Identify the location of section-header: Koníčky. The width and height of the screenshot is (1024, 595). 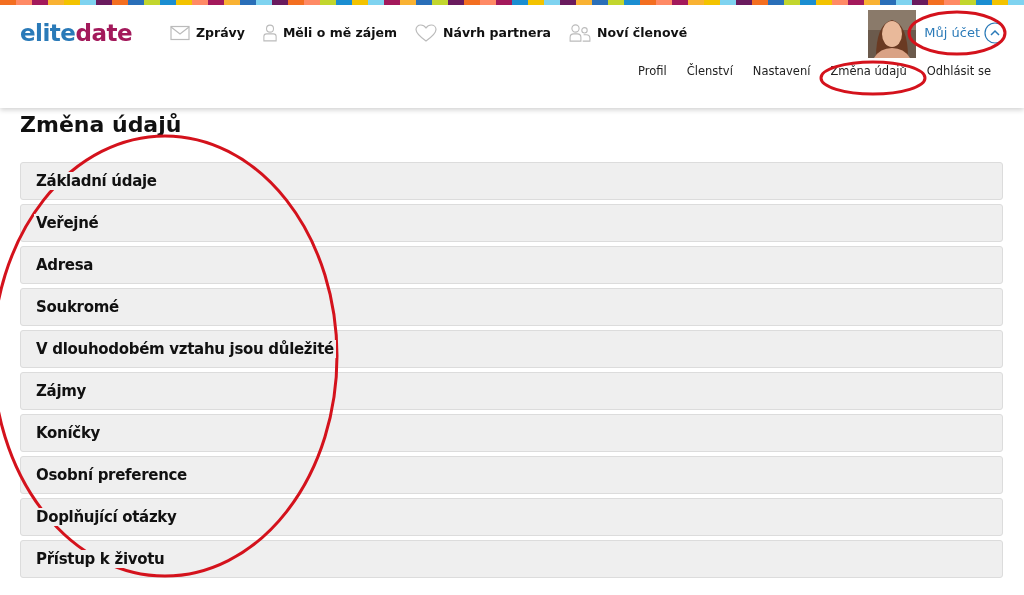
(511, 433).